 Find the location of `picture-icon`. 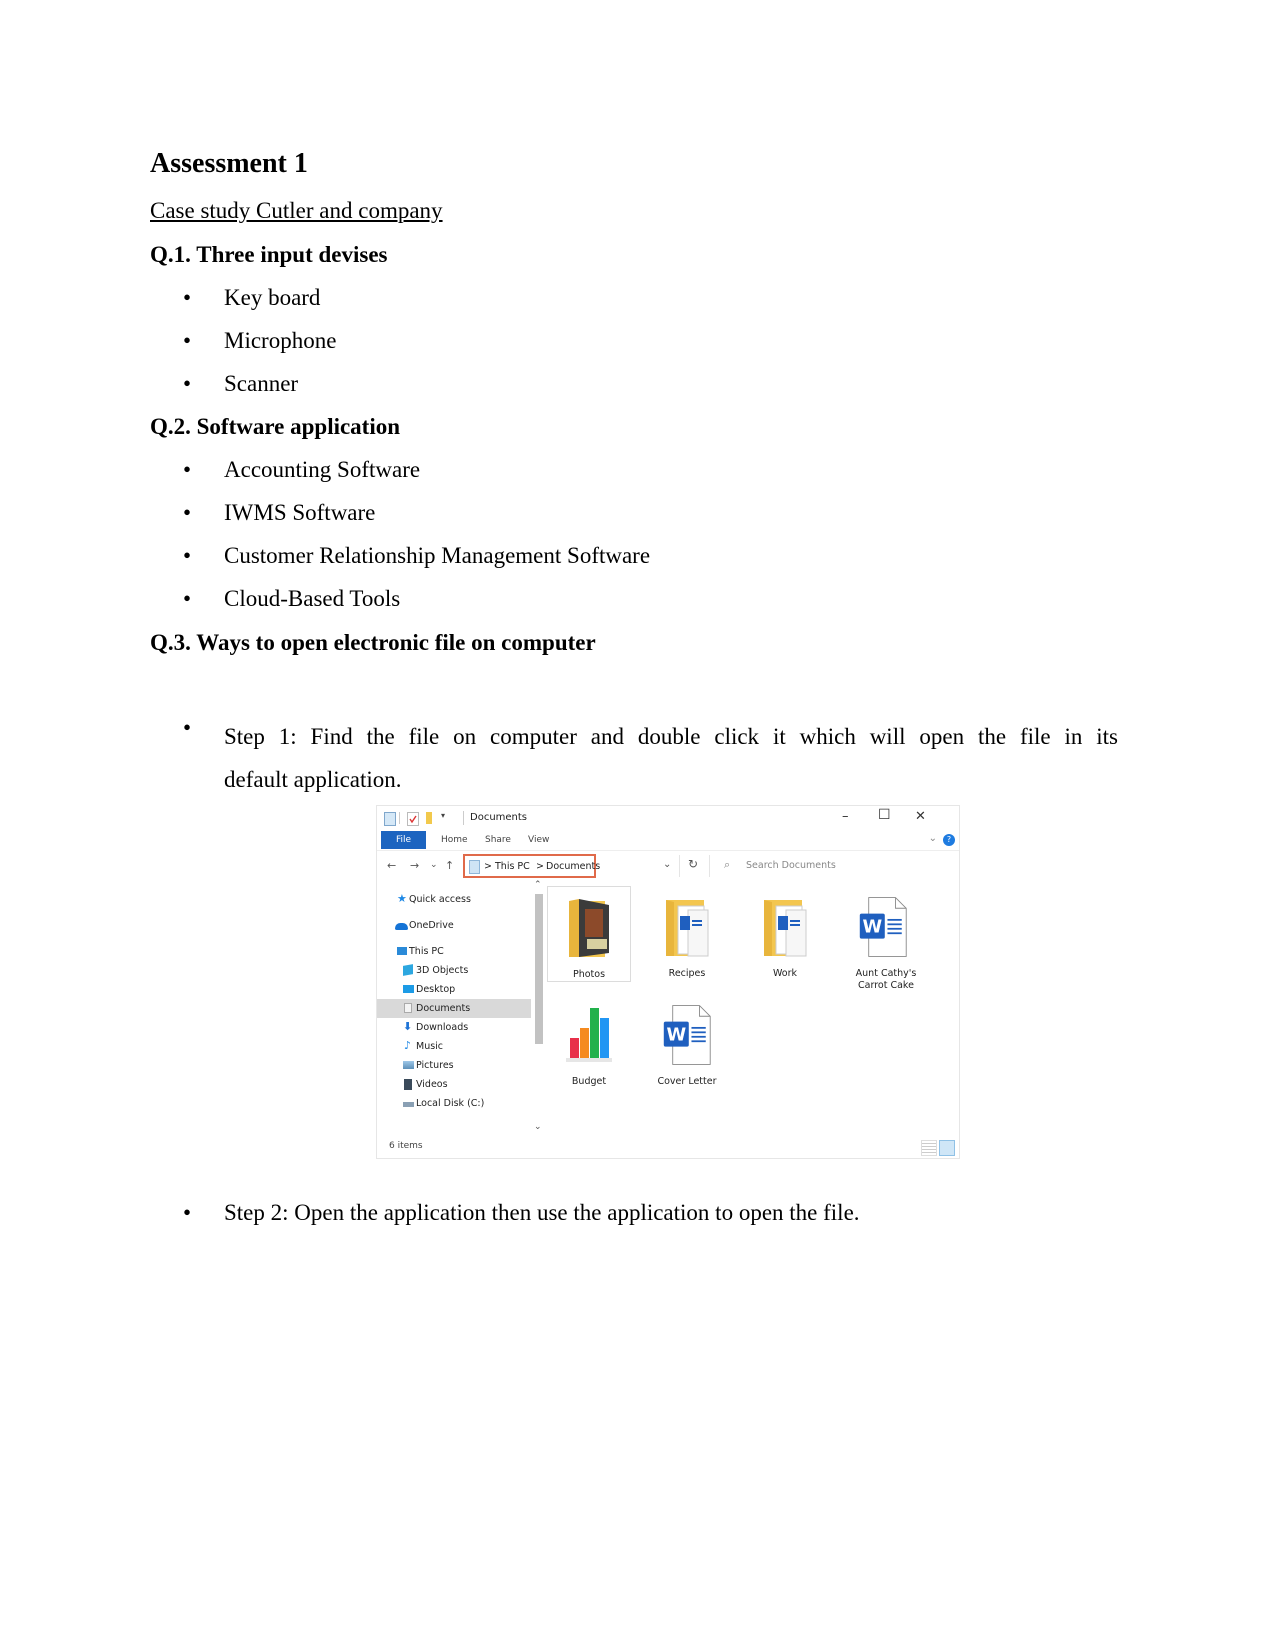

picture-icon is located at coordinates (408, 1065).